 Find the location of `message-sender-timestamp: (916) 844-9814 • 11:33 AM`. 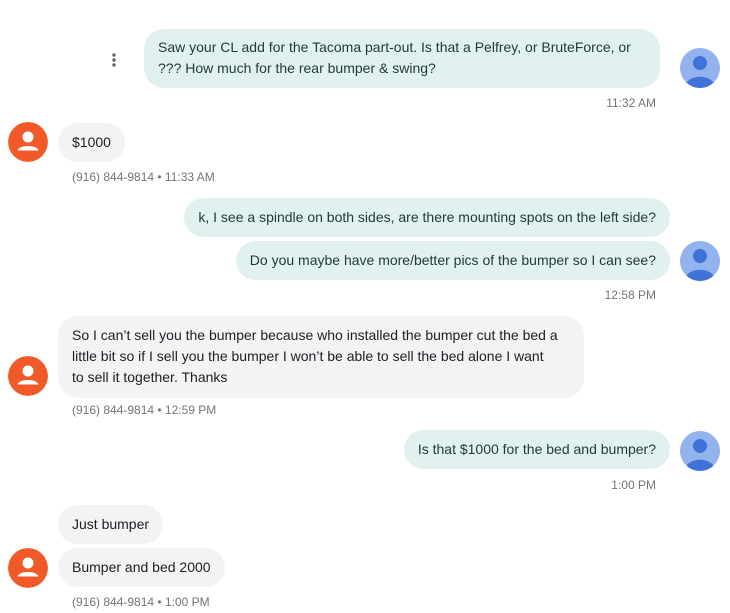

message-sender-timestamp: (916) 844-9814 • 11:33 AM is located at coordinates (143, 177).